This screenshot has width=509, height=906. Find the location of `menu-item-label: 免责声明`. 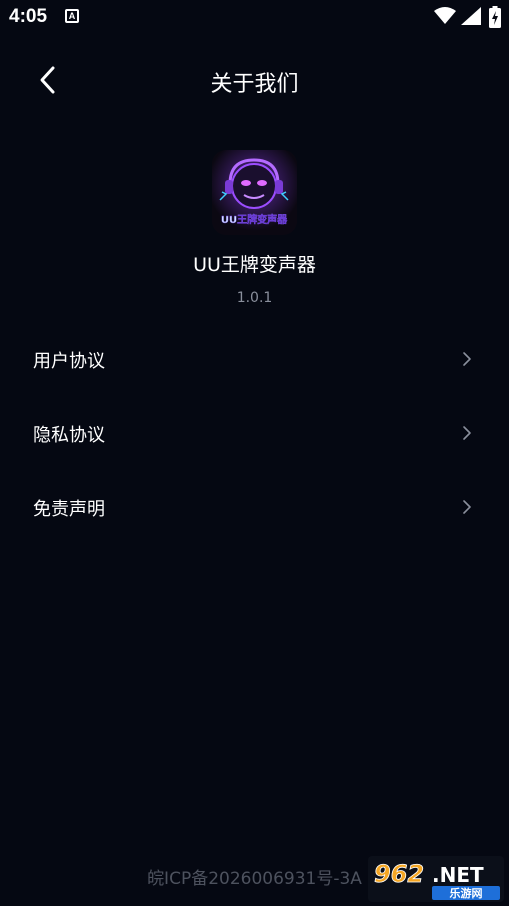

menu-item-label: 免责声明 is located at coordinates (69, 509).